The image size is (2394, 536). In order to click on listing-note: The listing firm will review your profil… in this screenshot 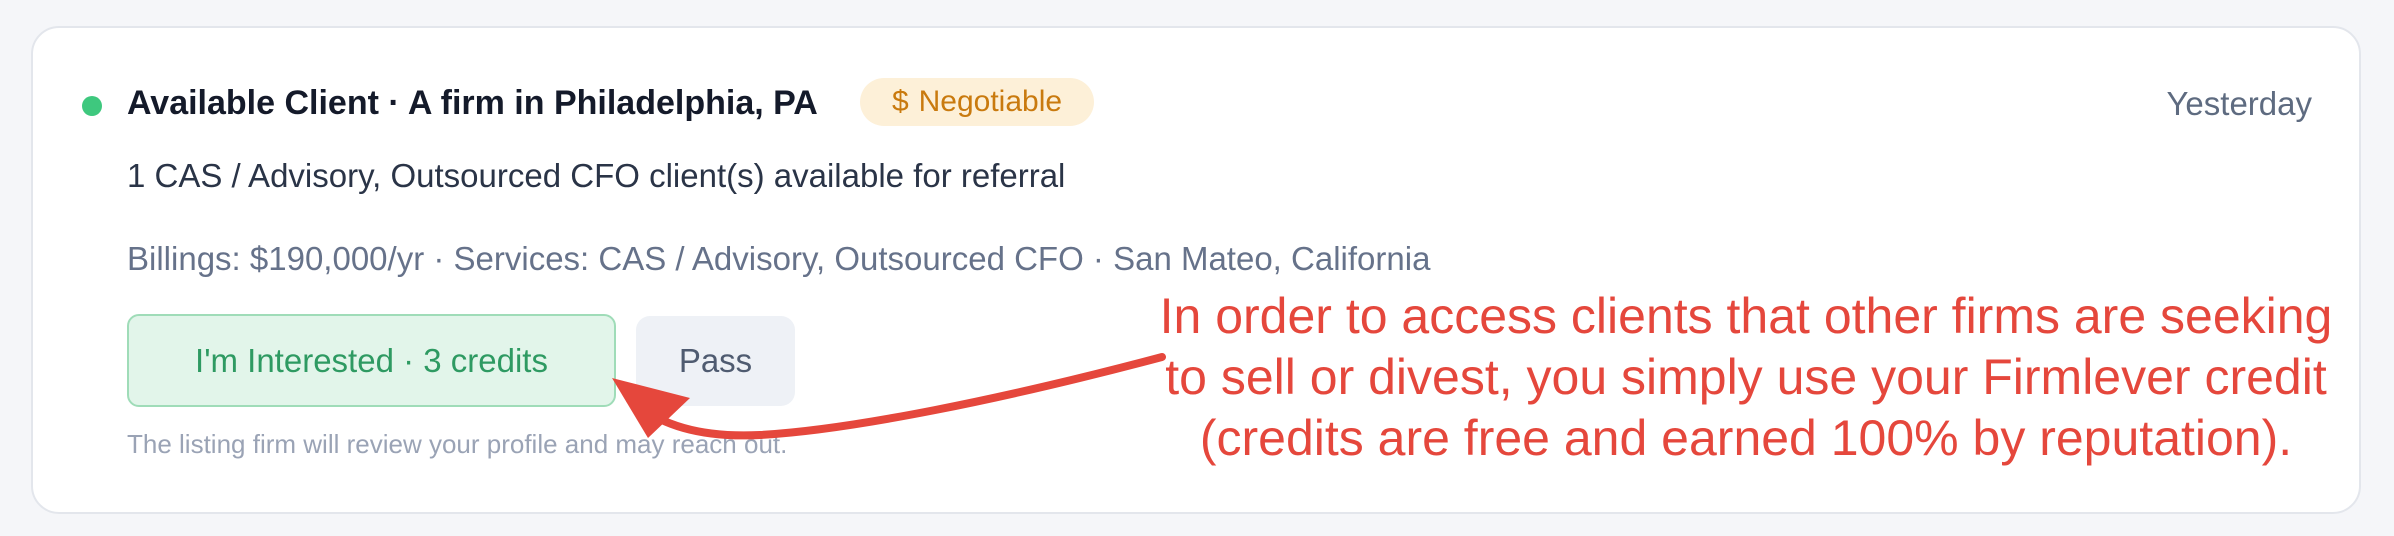, I will do `click(457, 444)`.